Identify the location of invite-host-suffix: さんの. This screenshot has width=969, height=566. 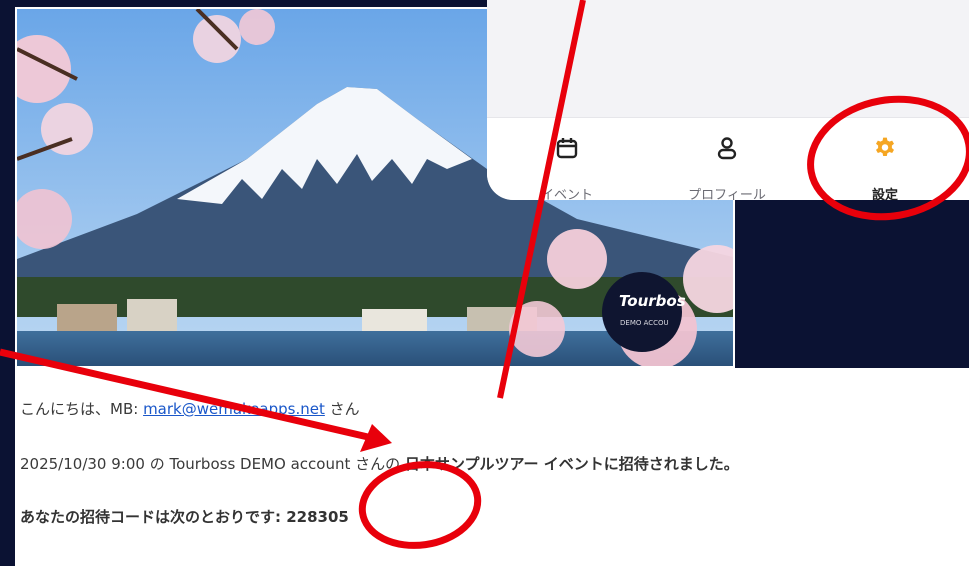
(377, 464).